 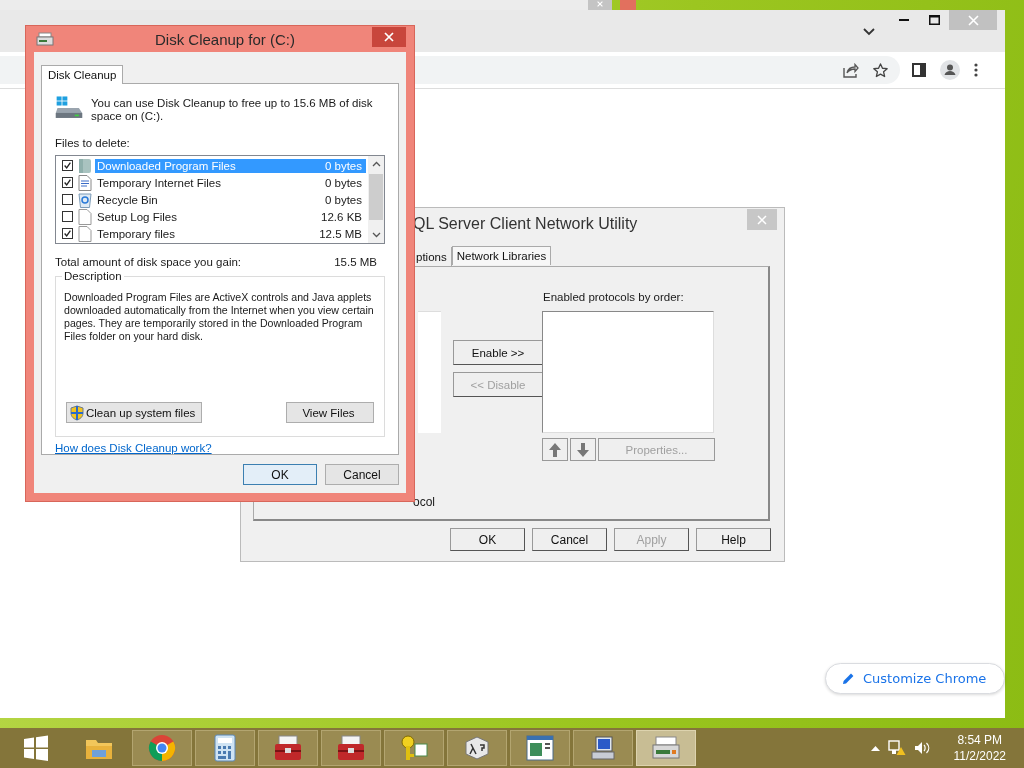 I want to click on share-icon, so click(x=851, y=70).